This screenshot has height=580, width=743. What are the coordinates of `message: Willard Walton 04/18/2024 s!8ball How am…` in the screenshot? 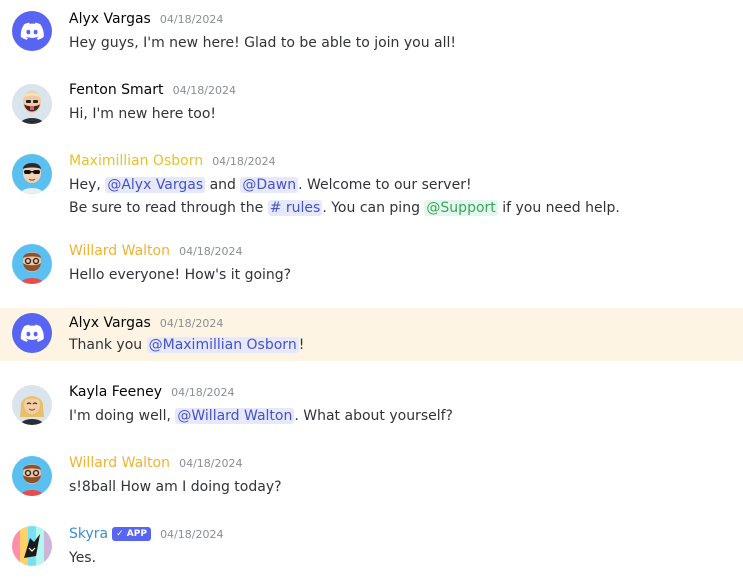 It's located at (371, 478).